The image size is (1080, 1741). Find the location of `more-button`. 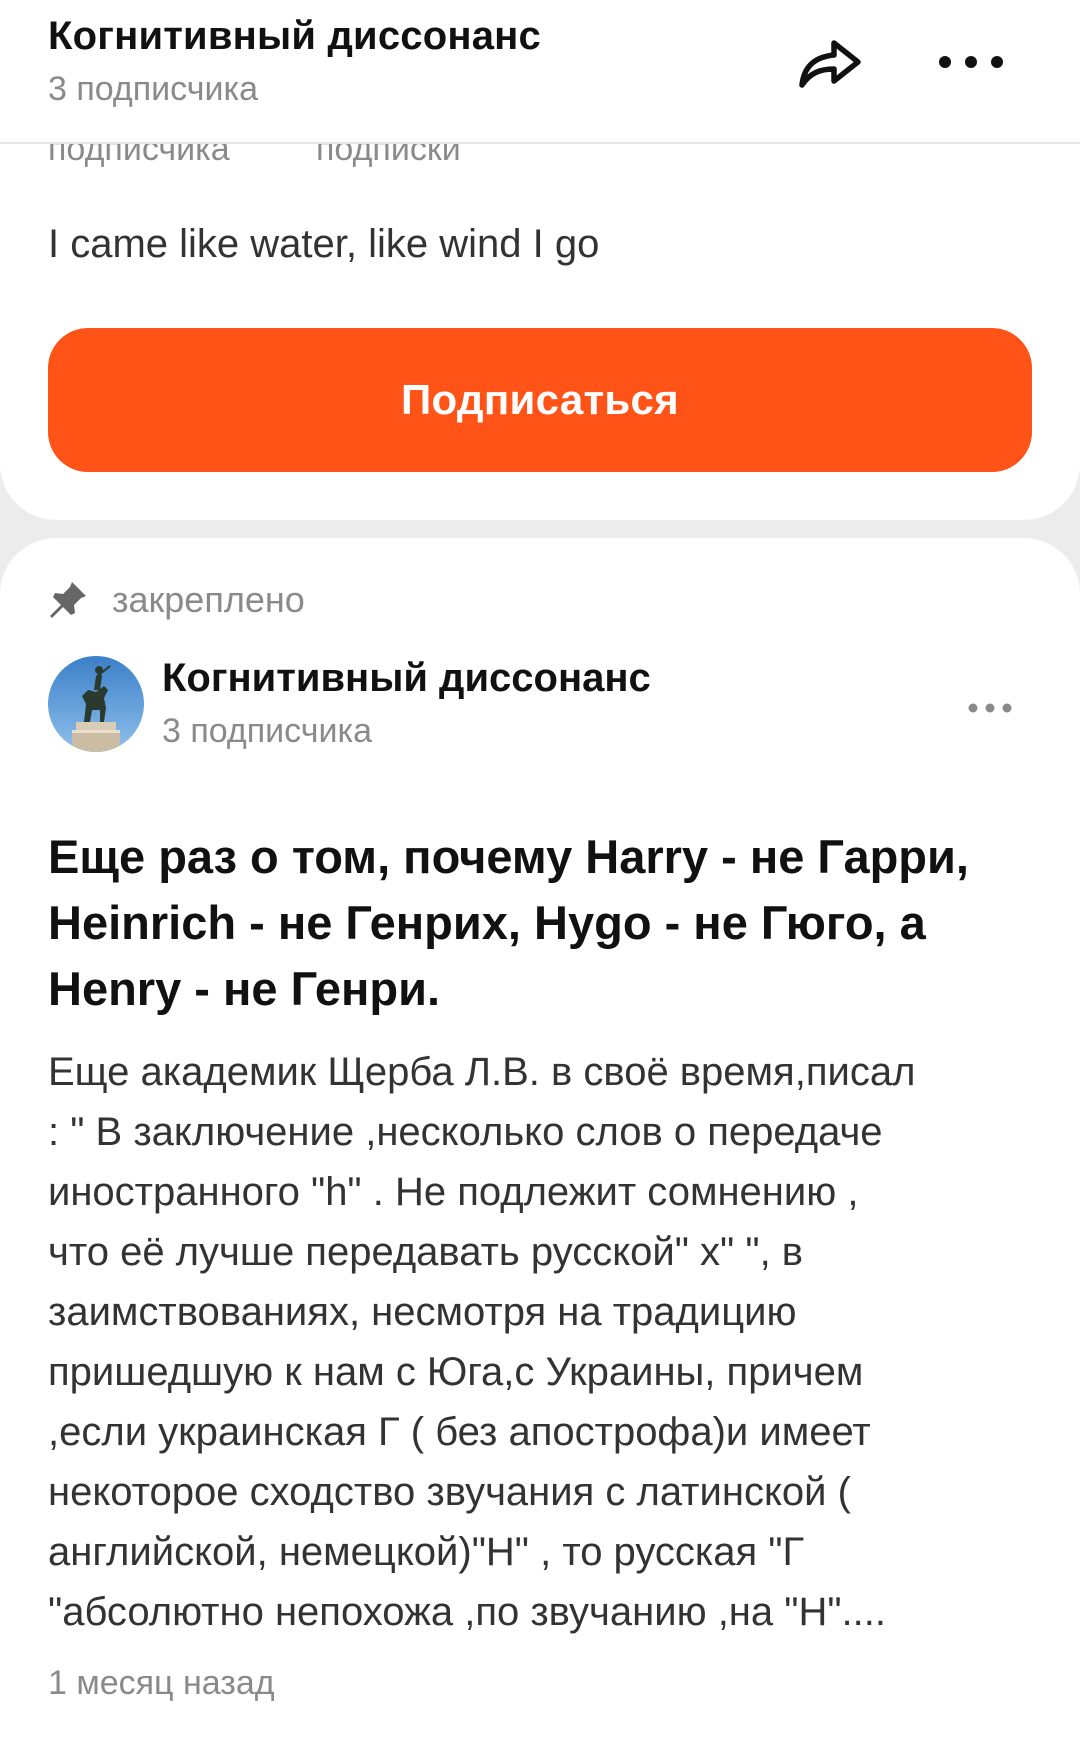

more-button is located at coordinates (971, 62).